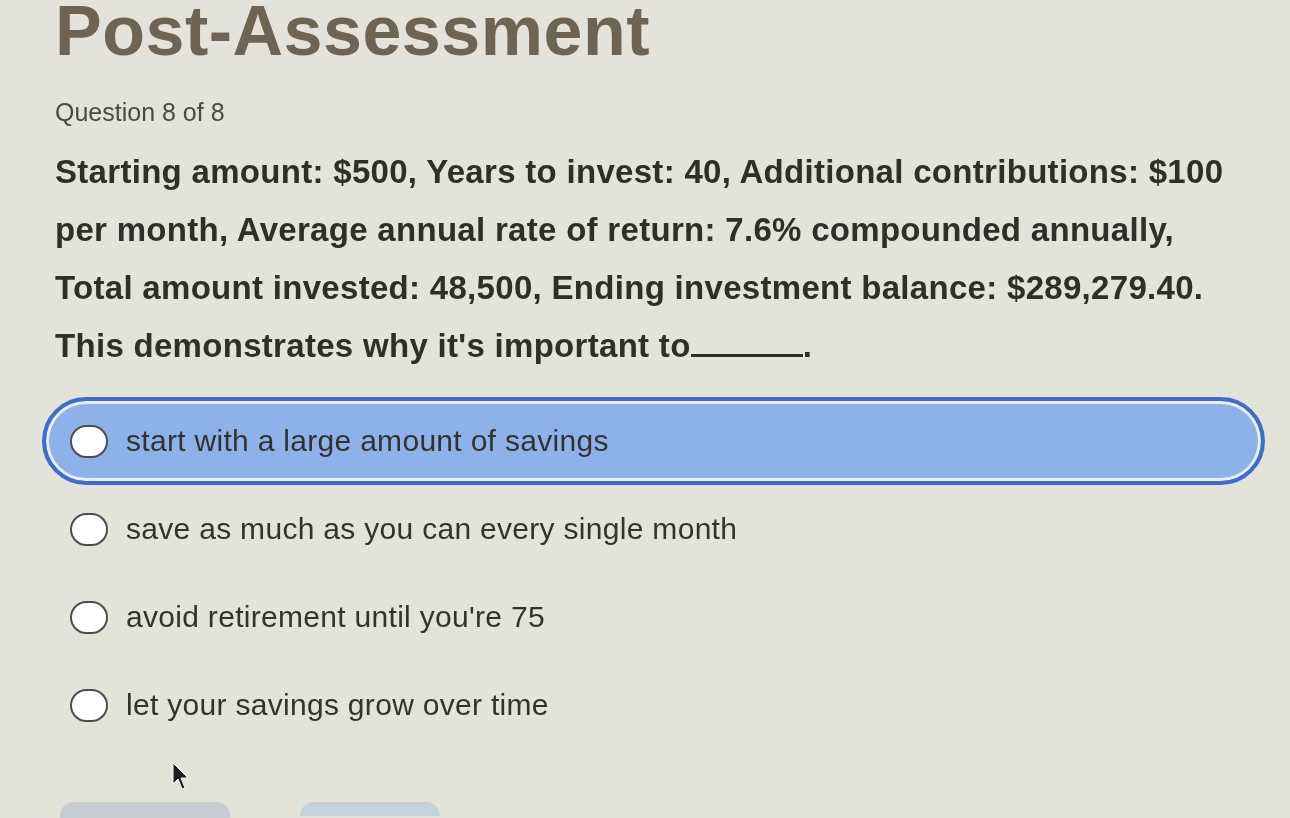 This screenshot has width=1290, height=818. I want to click on answer-option: avoid retirement until you're 75, so click(653, 617).